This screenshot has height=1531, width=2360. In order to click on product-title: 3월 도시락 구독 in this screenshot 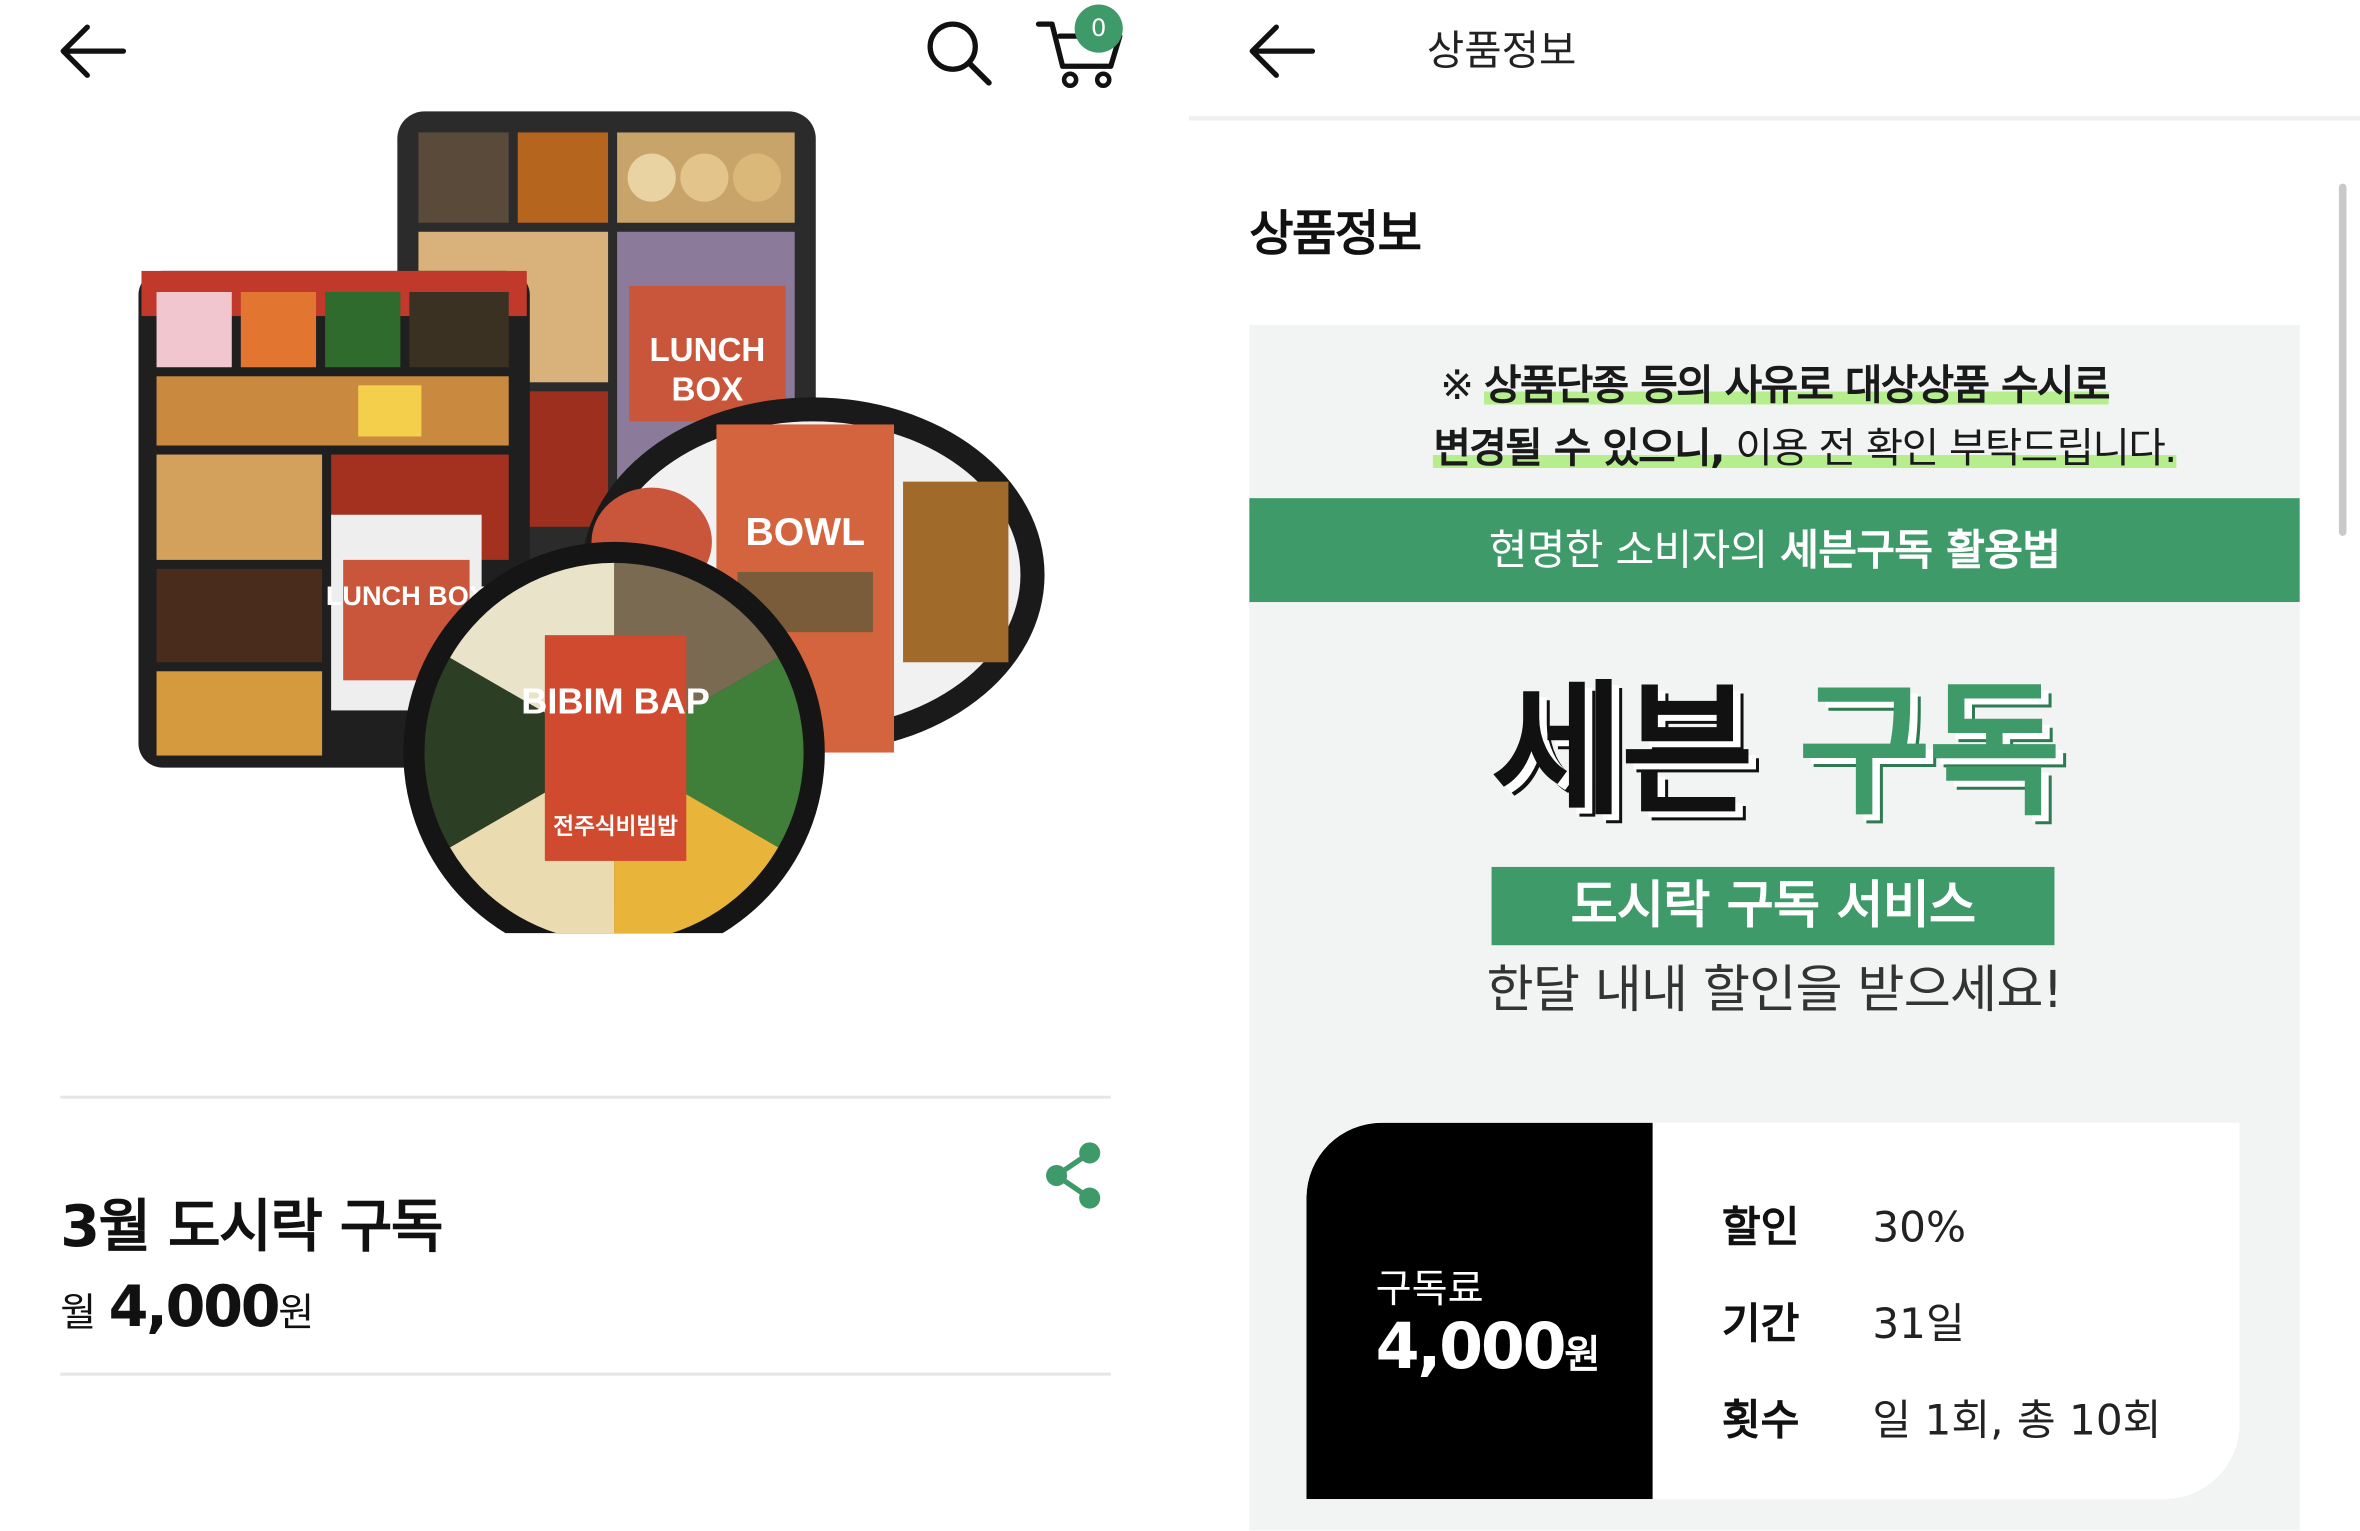, I will do `click(251, 1226)`.